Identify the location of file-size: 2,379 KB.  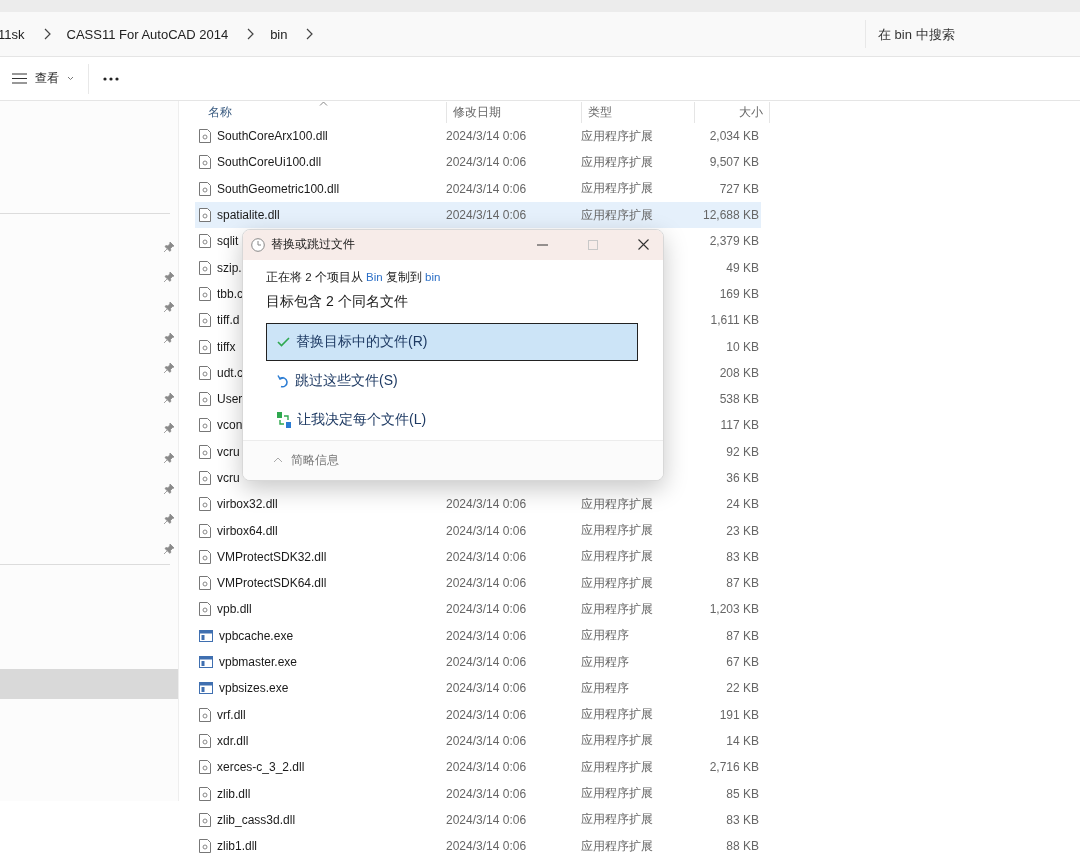
(734, 241).